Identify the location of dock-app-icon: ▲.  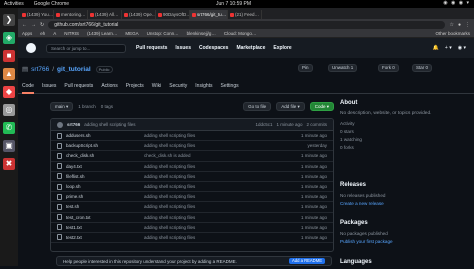
(9, 74).